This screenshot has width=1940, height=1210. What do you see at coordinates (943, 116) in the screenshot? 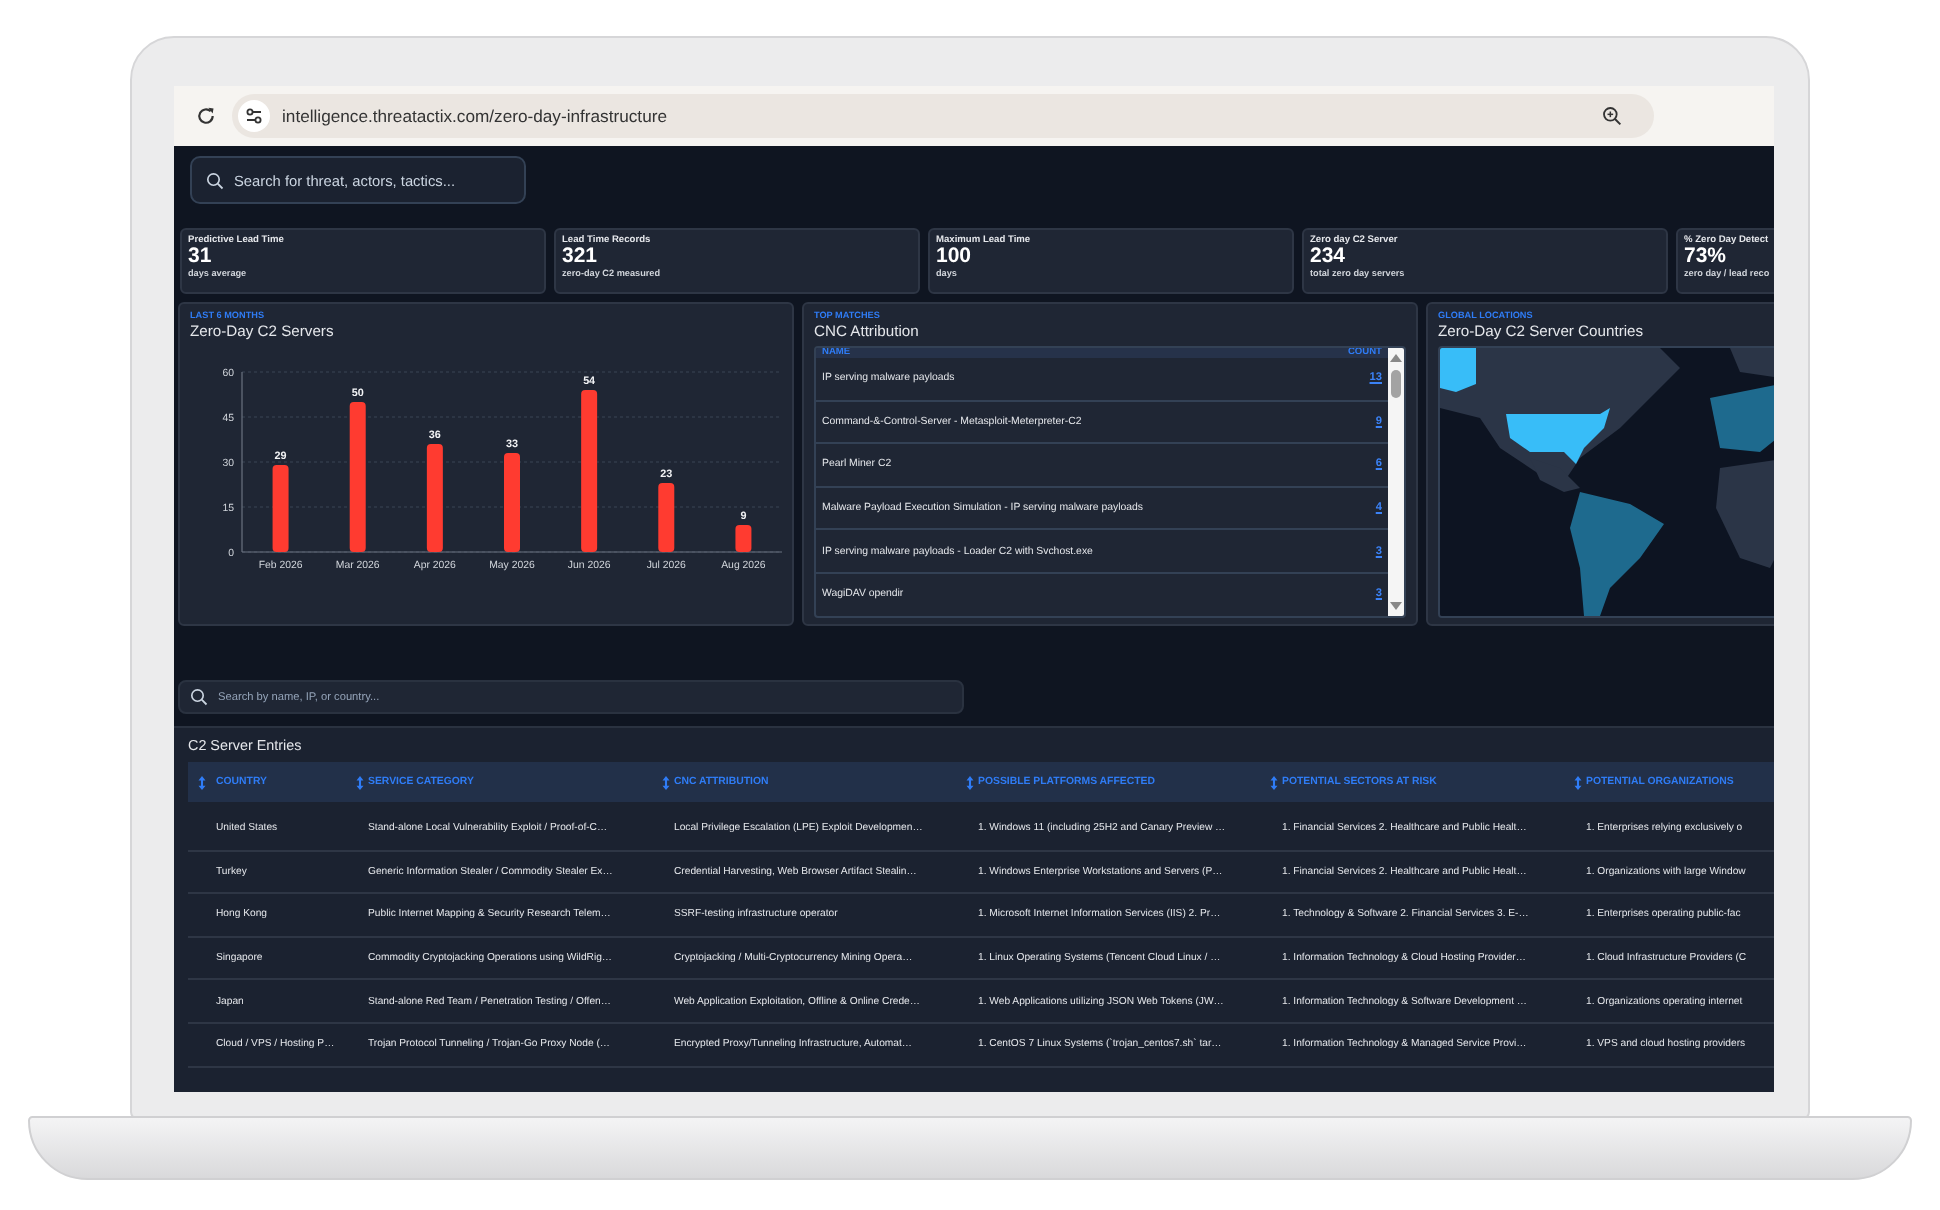
I see `address-bar: intelligence.threatactix.com/zero-day-infrastructure` at bounding box center [943, 116].